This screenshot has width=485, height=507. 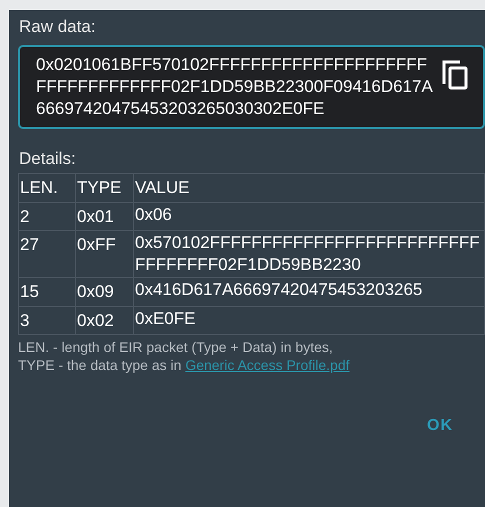 I want to click on ok-button: OK, so click(x=440, y=426).